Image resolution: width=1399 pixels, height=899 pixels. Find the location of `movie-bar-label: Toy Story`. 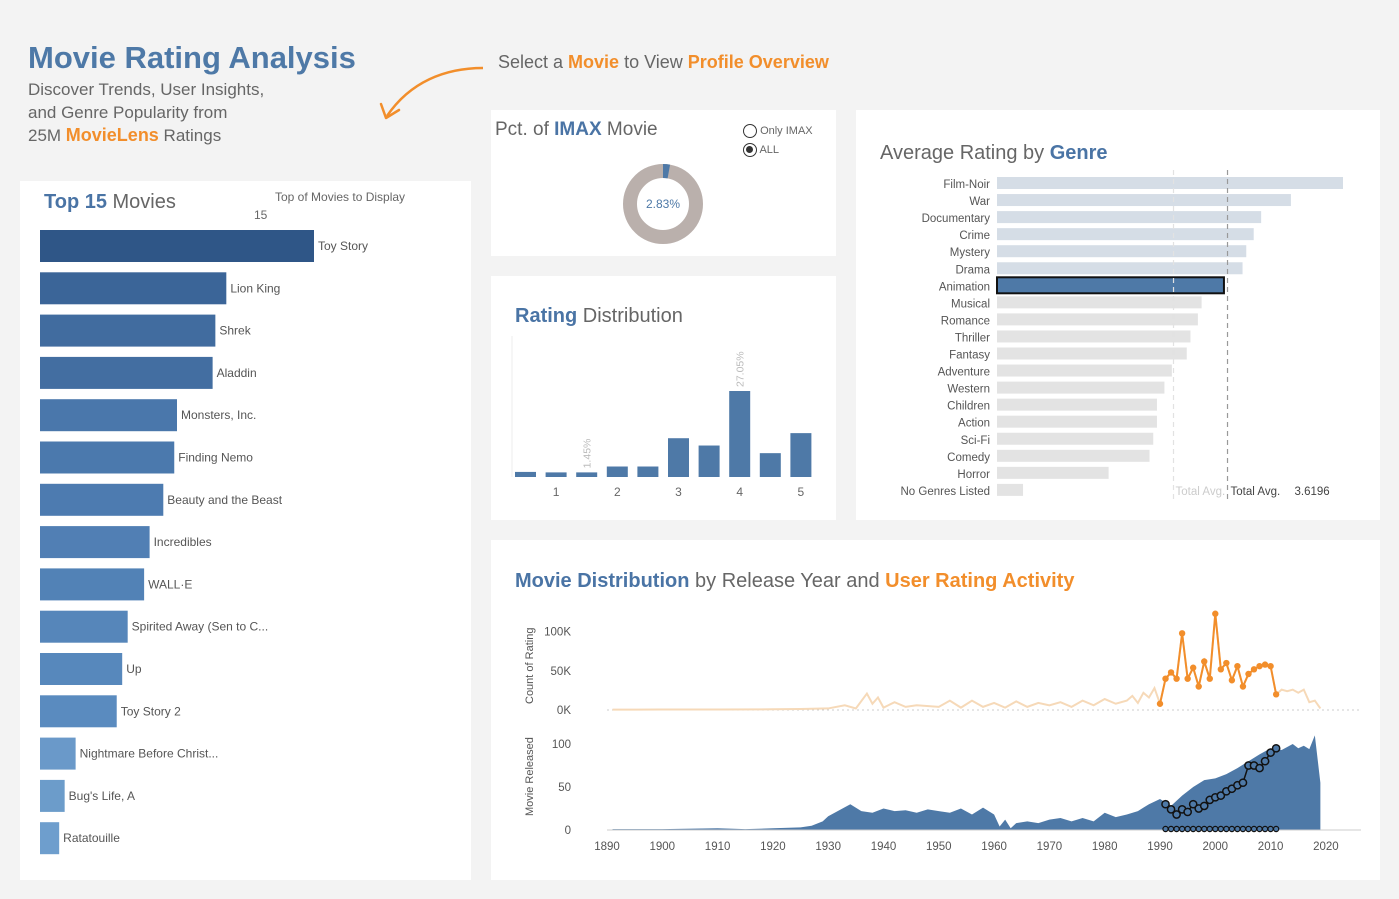

movie-bar-label: Toy Story is located at coordinates (343, 246).